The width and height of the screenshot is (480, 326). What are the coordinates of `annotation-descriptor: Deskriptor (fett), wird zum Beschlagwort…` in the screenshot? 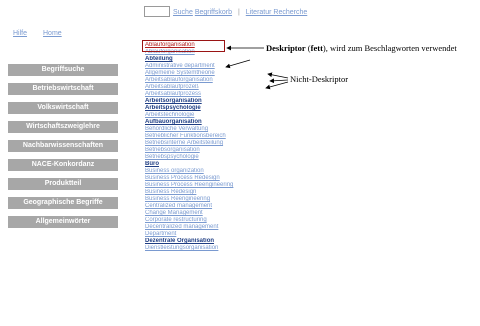 It's located at (361, 48).